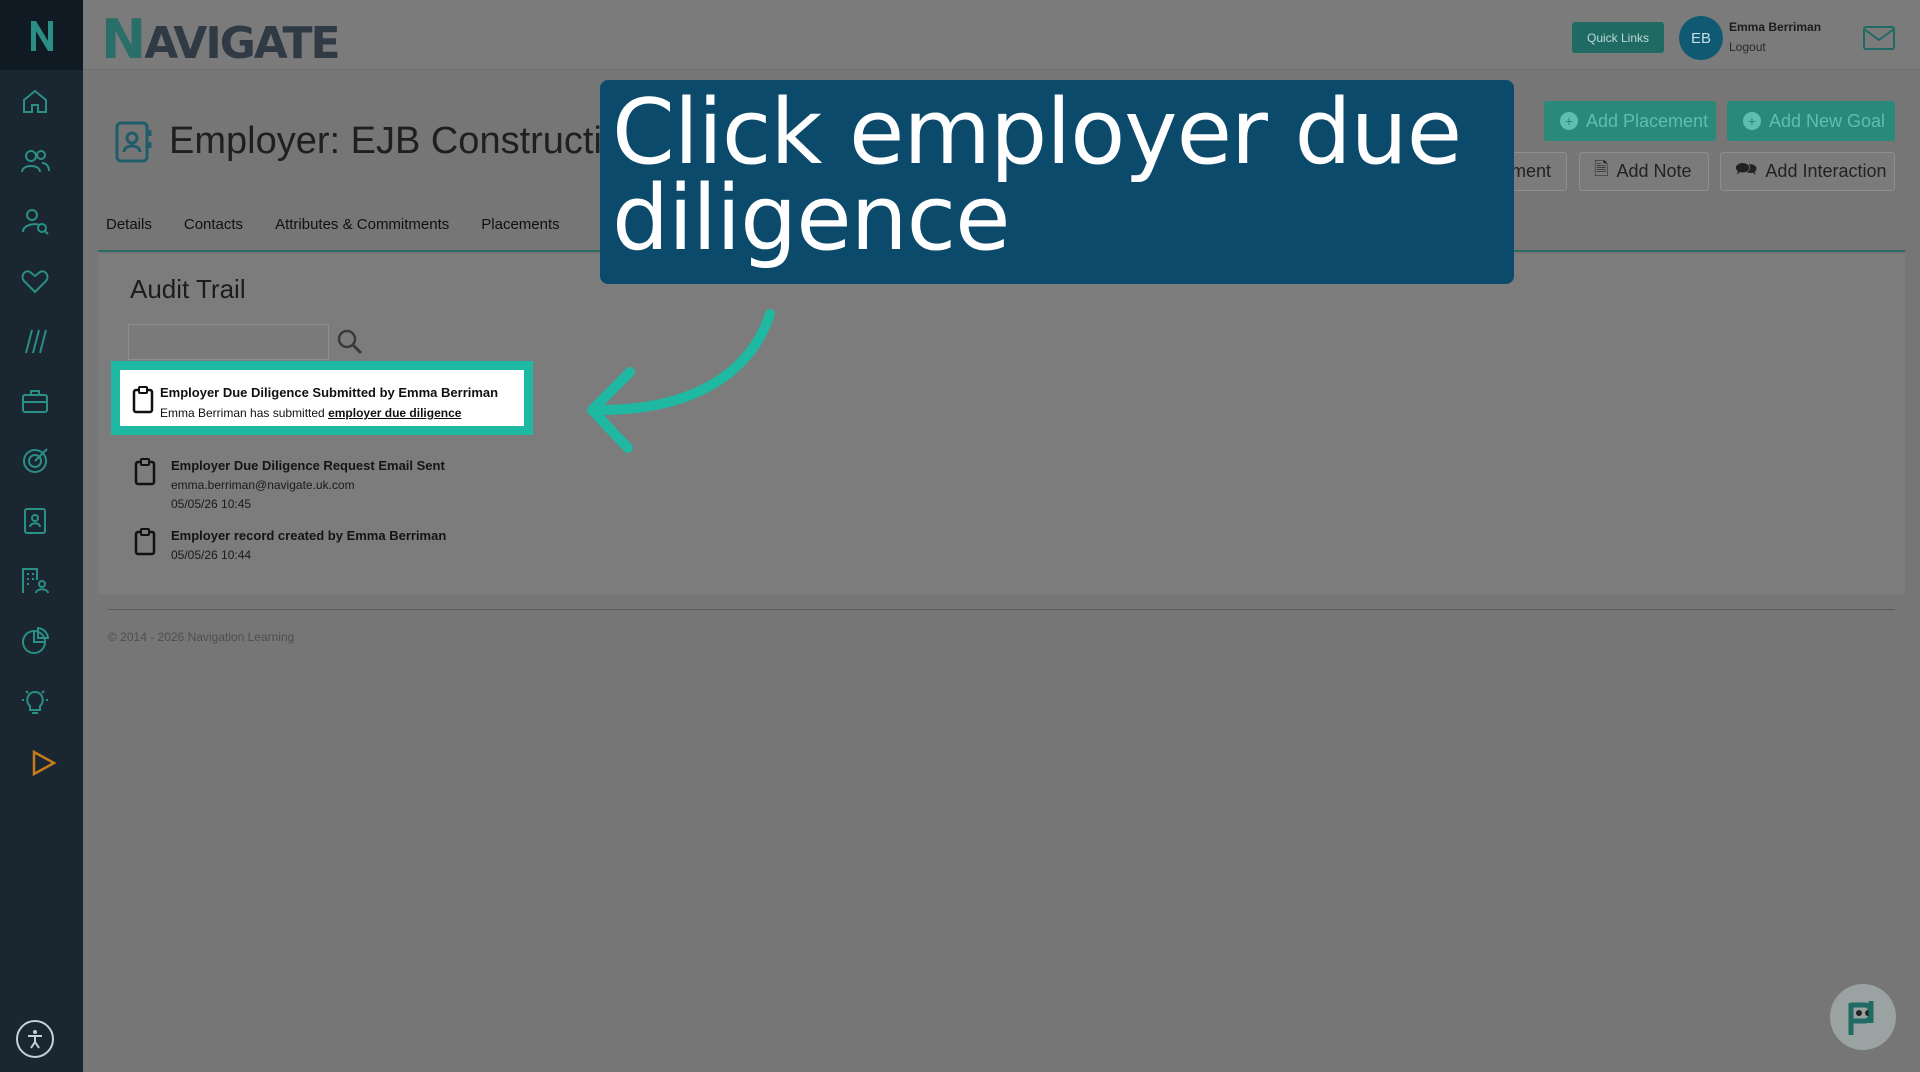  I want to click on sidebar-item-organisations, so click(35, 581).